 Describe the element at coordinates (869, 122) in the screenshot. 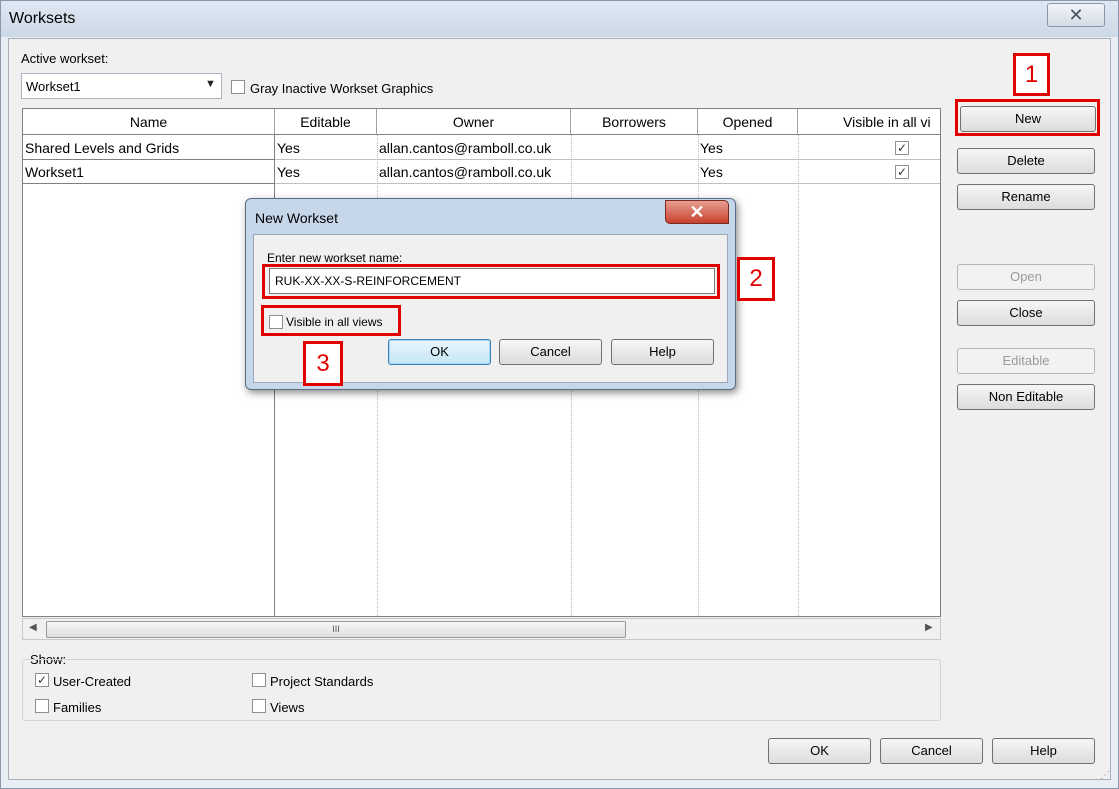

I see `column-header-visible: Visible in all vi` at that location.